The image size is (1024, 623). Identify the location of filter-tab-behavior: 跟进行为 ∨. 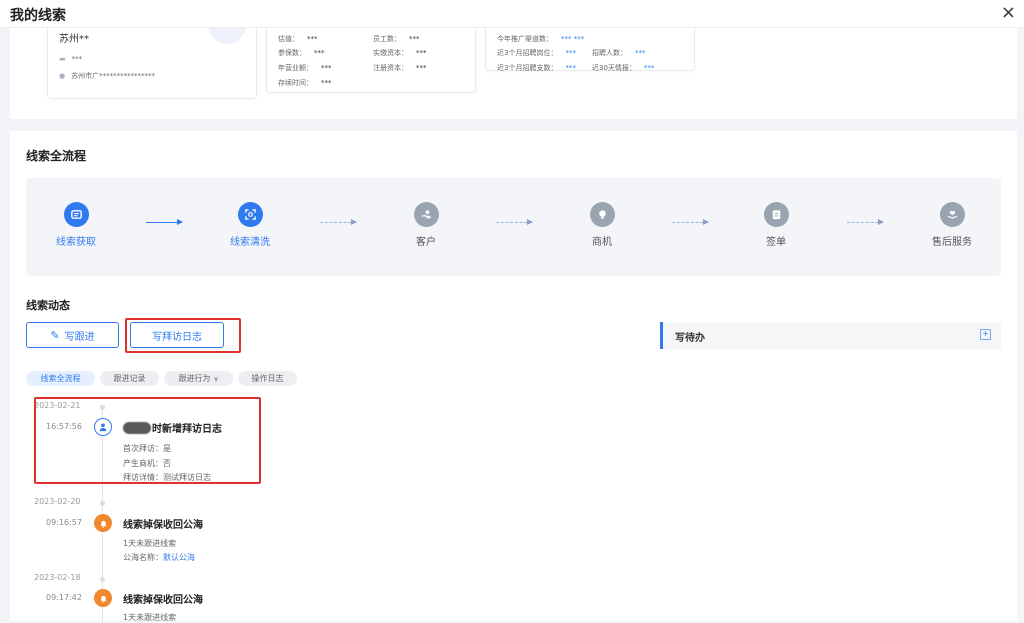
(198, 378).